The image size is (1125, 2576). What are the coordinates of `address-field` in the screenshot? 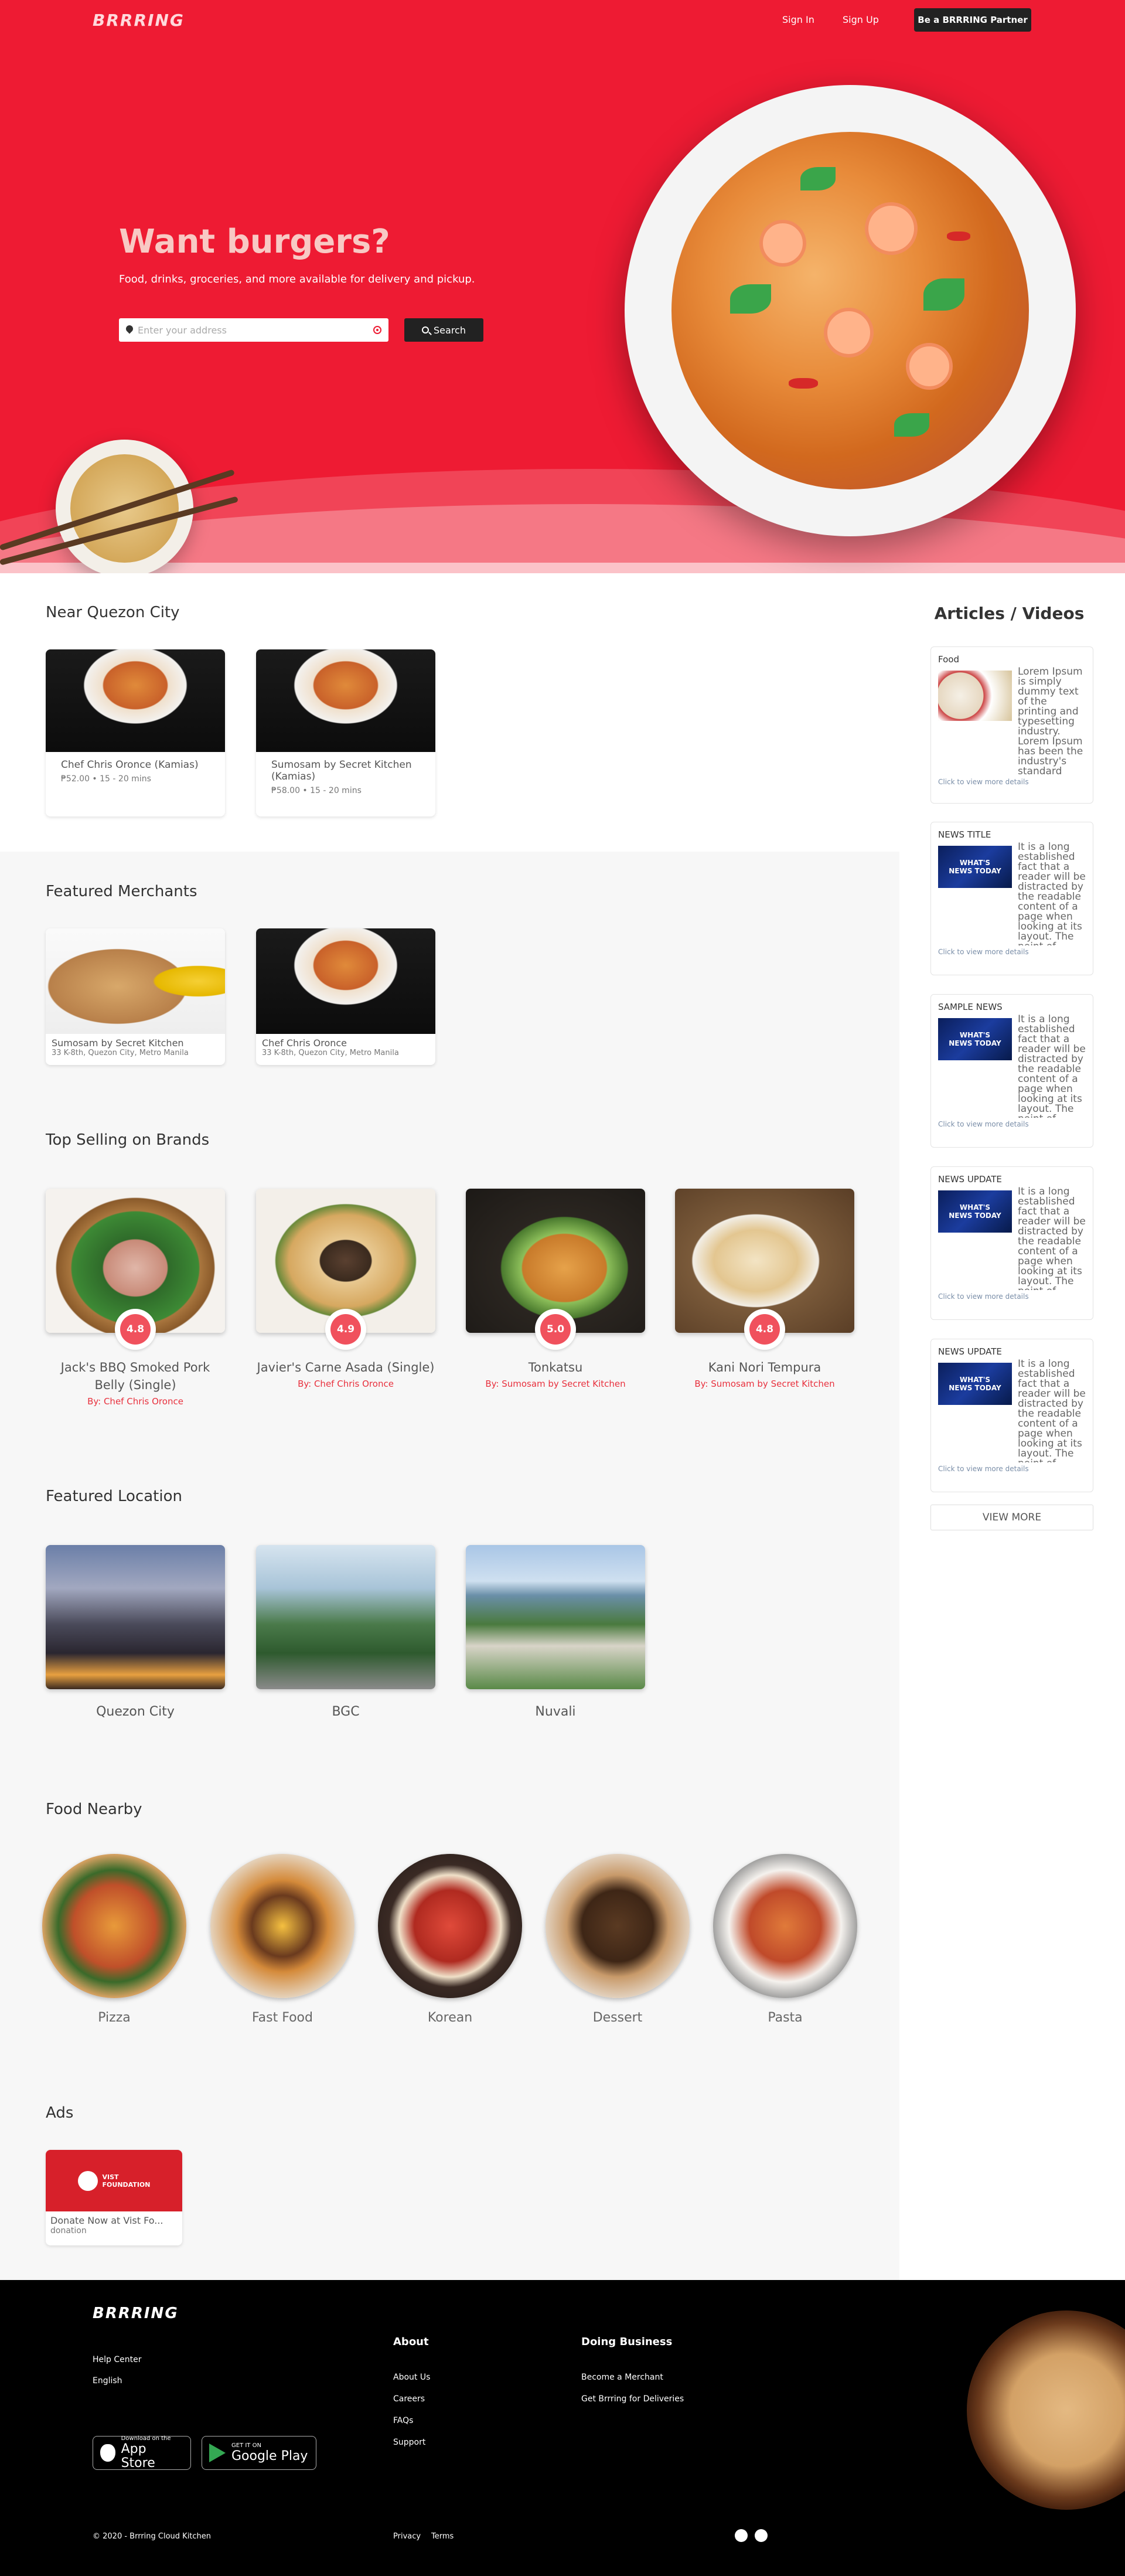 It's located at (254, 330).